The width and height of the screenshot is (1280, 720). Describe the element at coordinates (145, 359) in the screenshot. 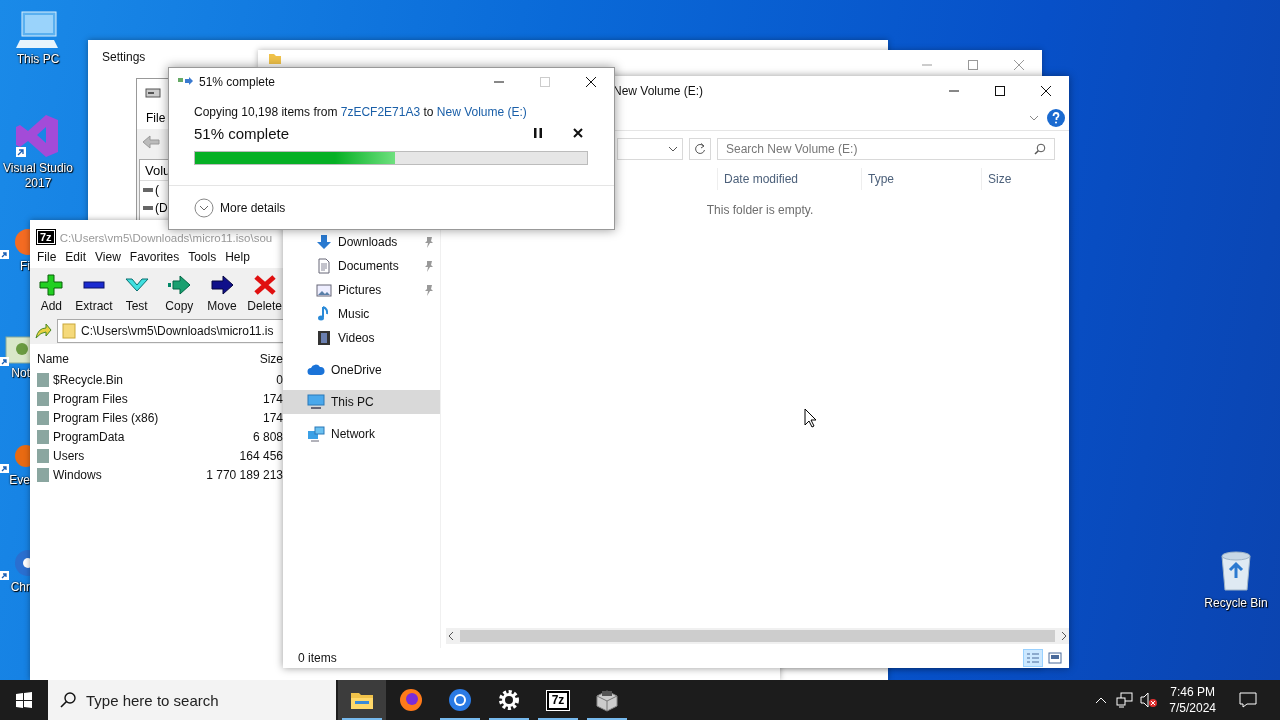

I see `column-header: Name` at that location.